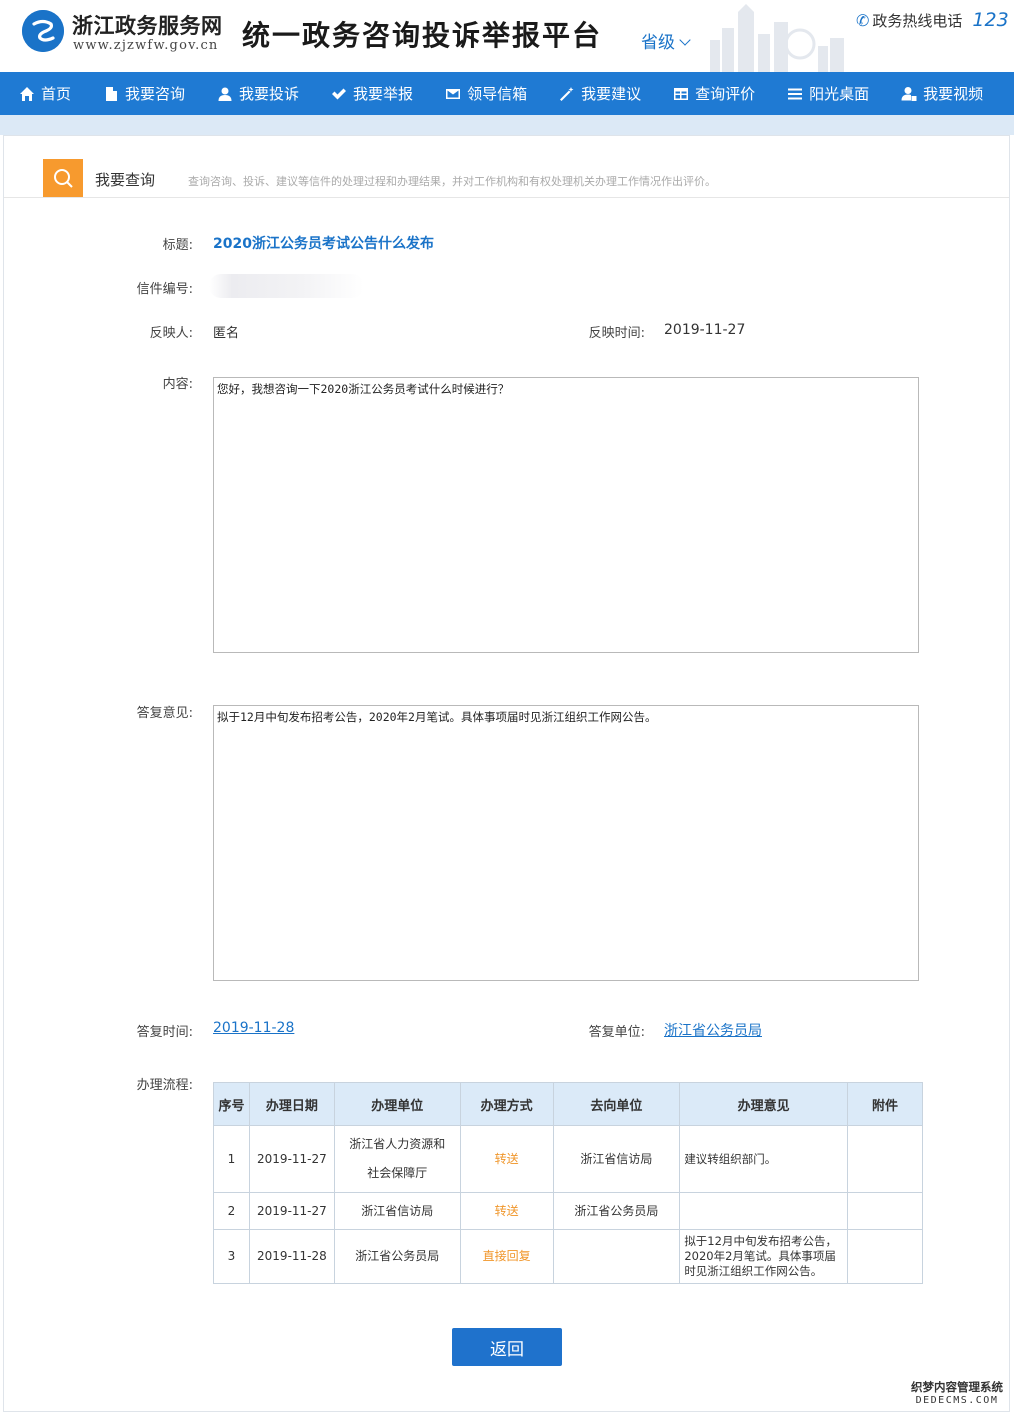 This screenshot has width=1014, height=1415. What do you see at coordinates (616, 1104) in the screenshot?
I see `col-header: 去向单位` at bounding box center [616, 1104].